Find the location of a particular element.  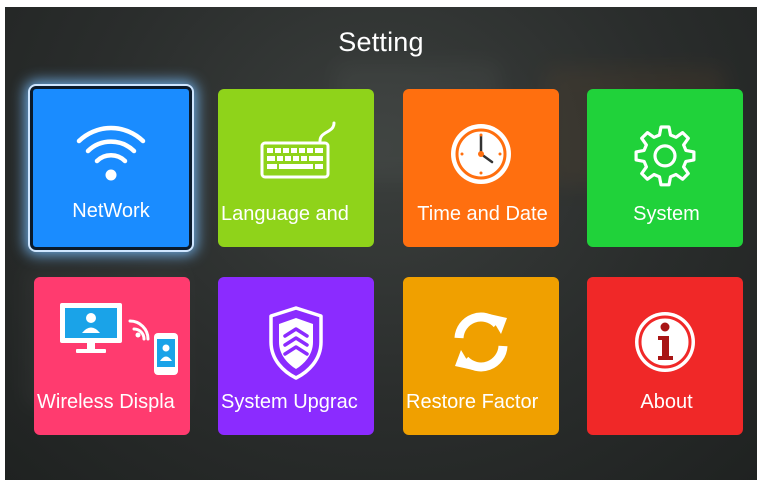

keyboard-icon is located at coordinates (296, 154).